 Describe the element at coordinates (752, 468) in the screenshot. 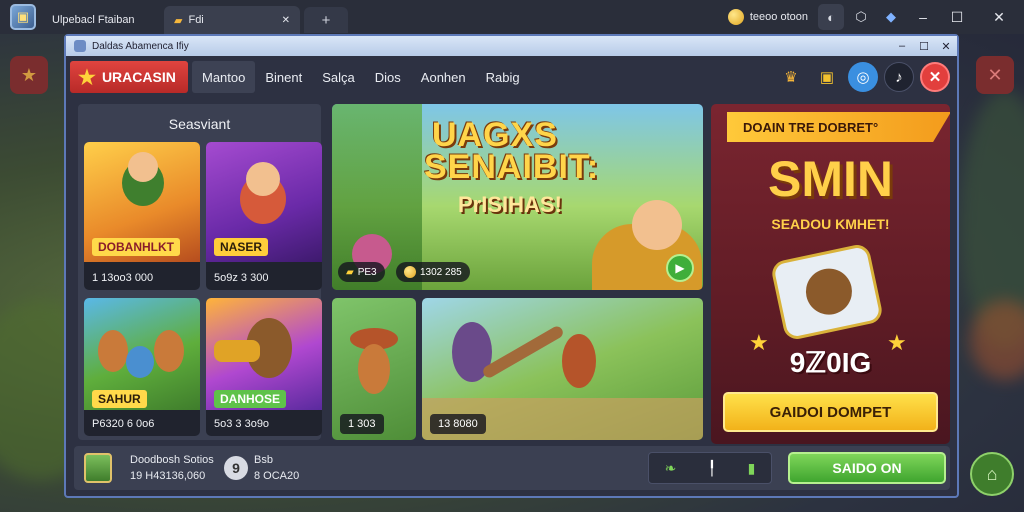

I see `bar-icon: ▮` at that location.